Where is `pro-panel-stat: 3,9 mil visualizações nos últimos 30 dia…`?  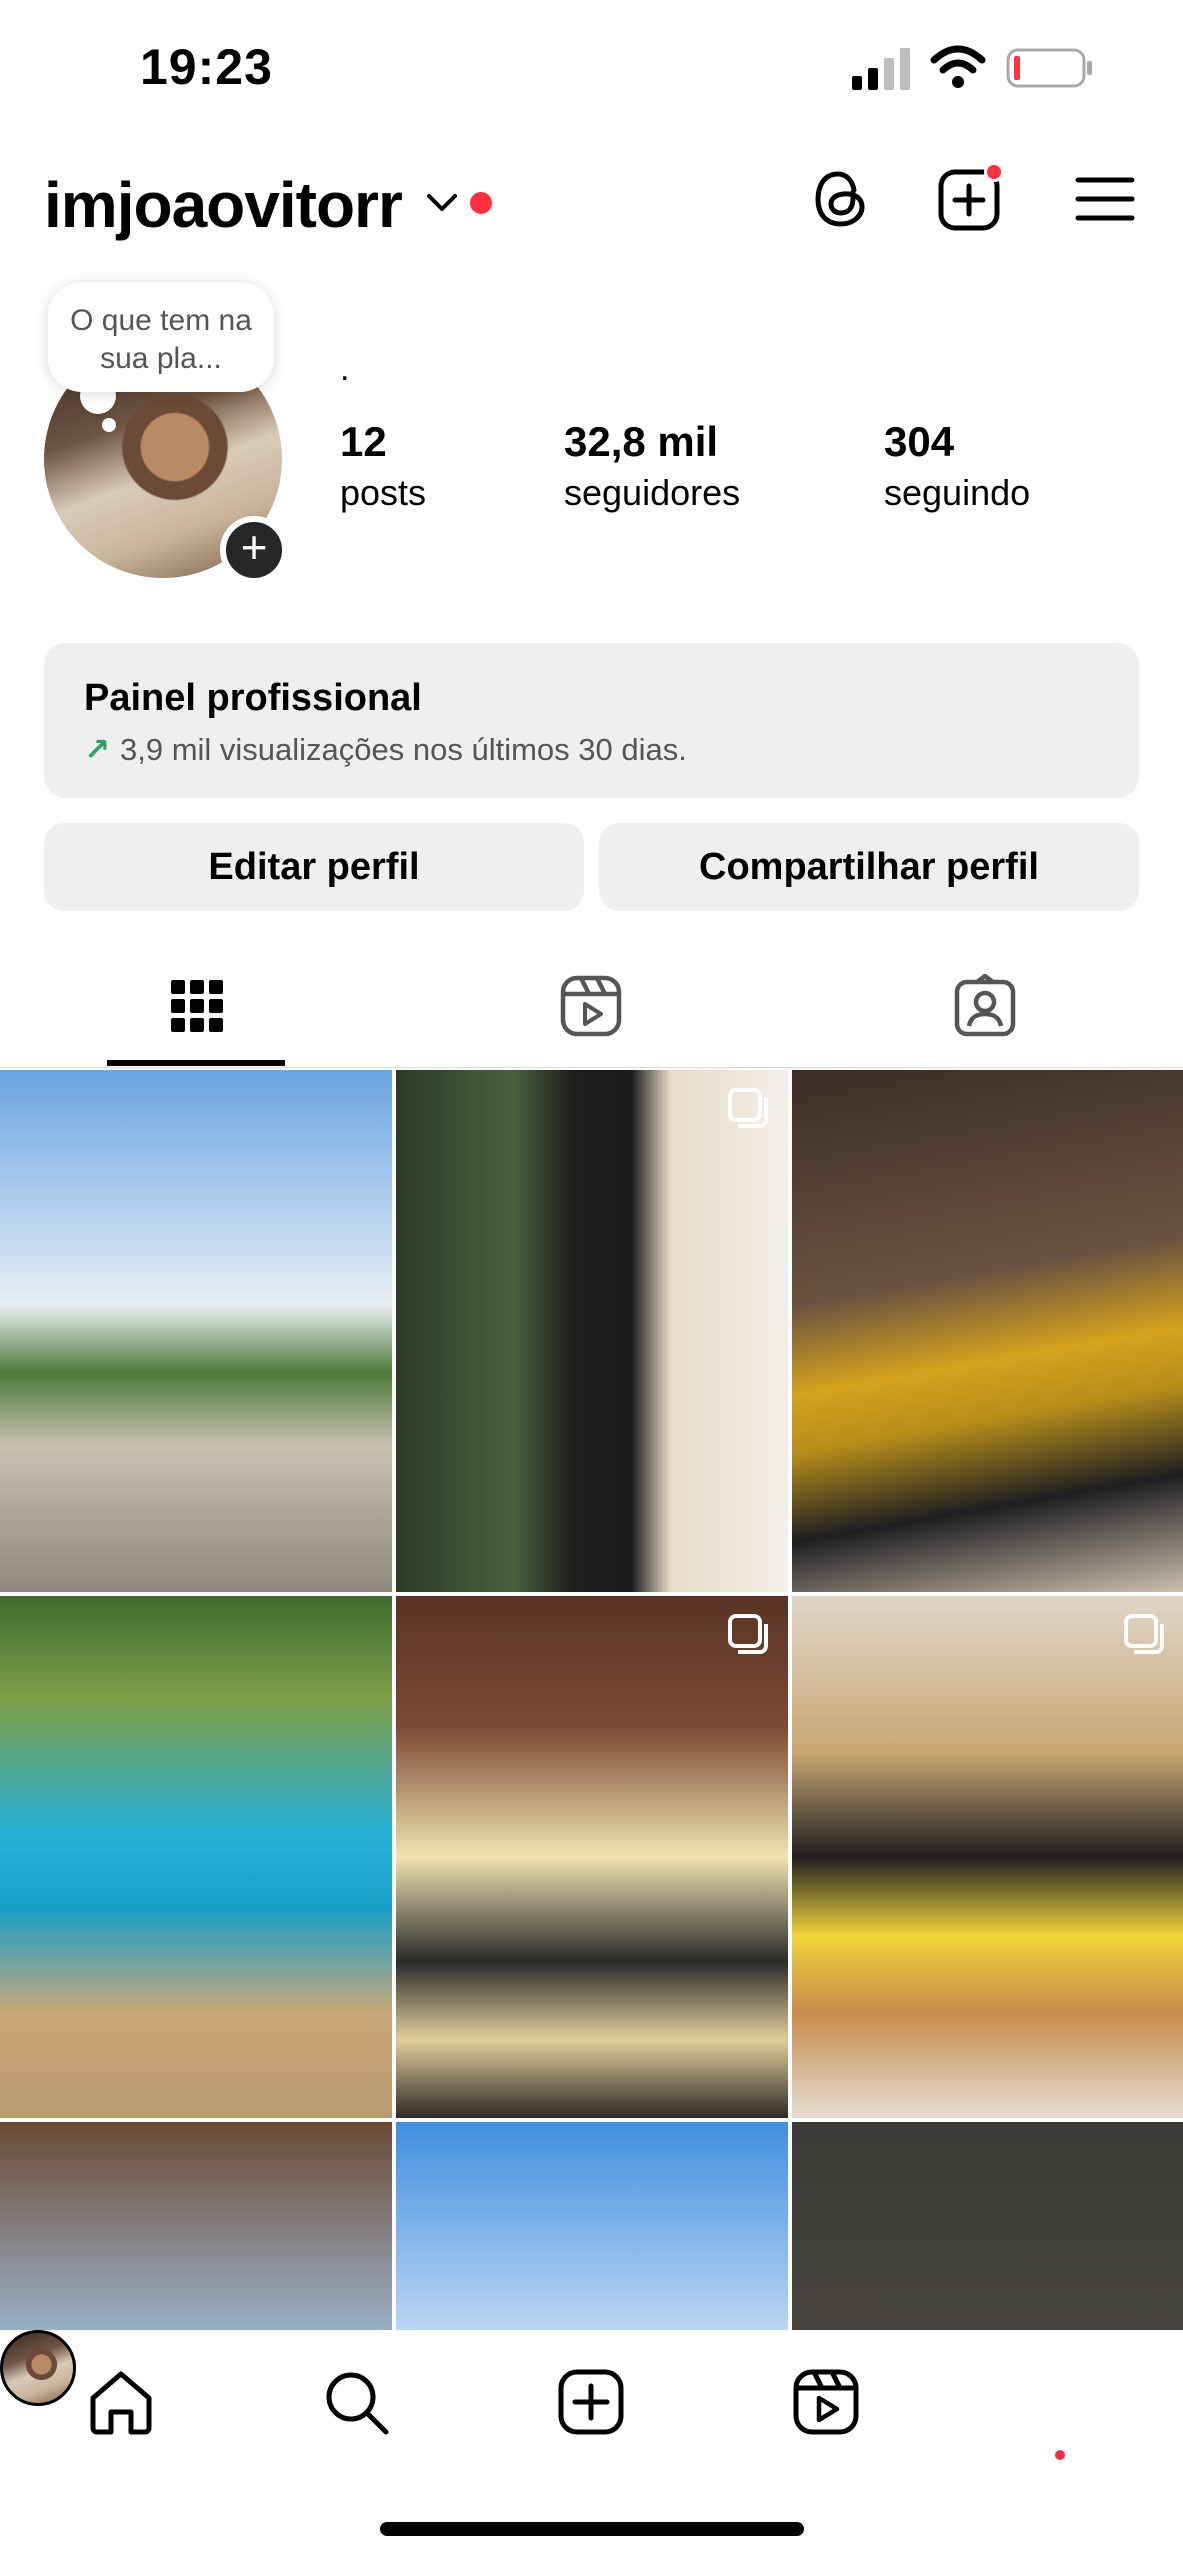 pro-panel-stat: 3,9 mil visualizações nos últimos 30 dia… is located at coordinates (403, 749).